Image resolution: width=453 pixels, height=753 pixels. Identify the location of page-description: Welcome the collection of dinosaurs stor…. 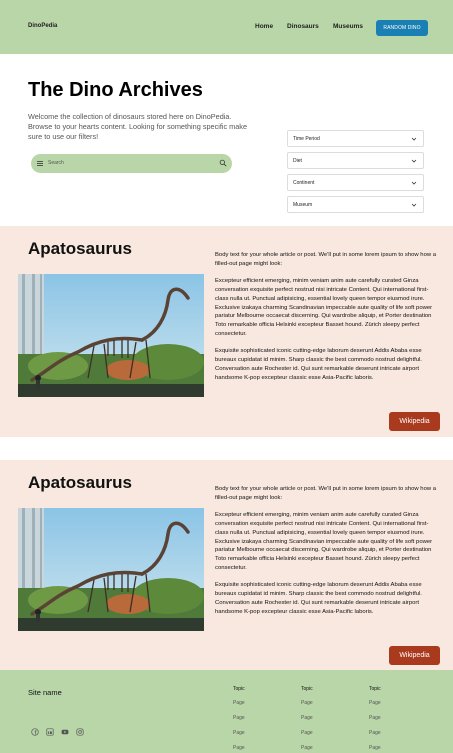
(138, 126).